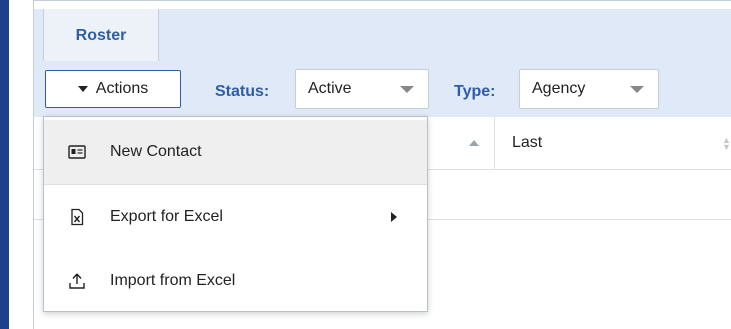 The image size is (731, 329). I want to click on actions-button: Actions, so click(113, 89).